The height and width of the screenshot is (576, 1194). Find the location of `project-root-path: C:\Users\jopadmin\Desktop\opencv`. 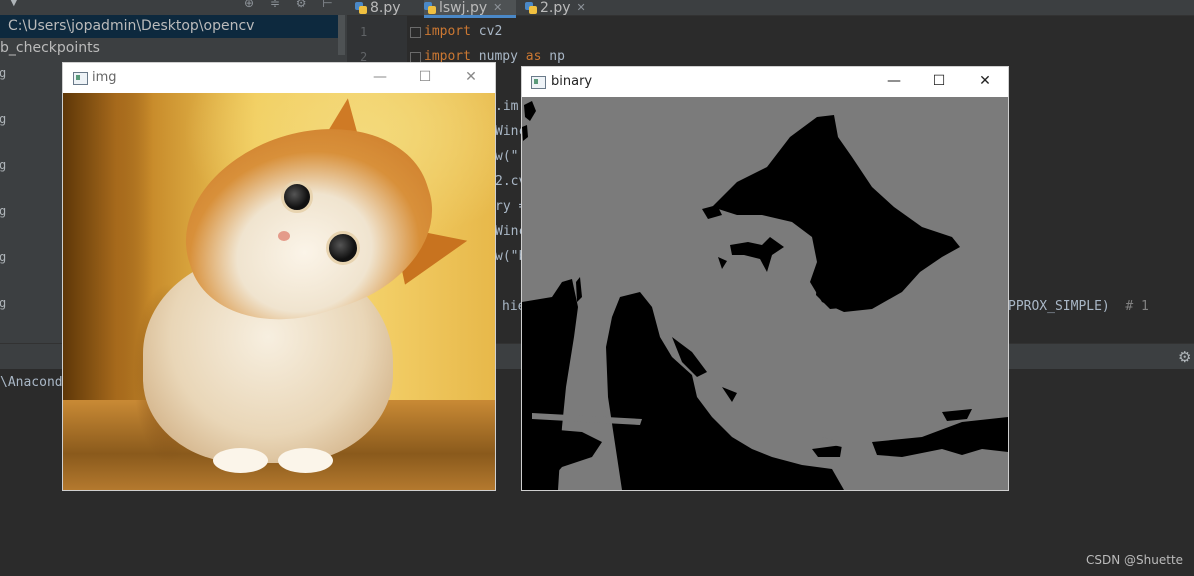

project-root-path: C:\Users\jopadmin\Desktop\opencv is located at coordinates (131, 26).